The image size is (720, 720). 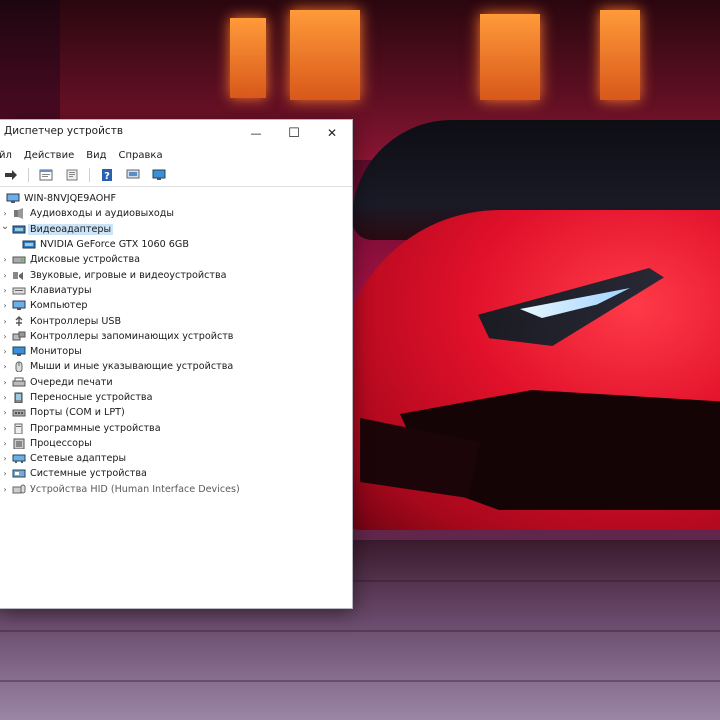 I want to click on tree-device: NVIDIA GeForce GTX 1060 6GB, so click(x=176, y=244).